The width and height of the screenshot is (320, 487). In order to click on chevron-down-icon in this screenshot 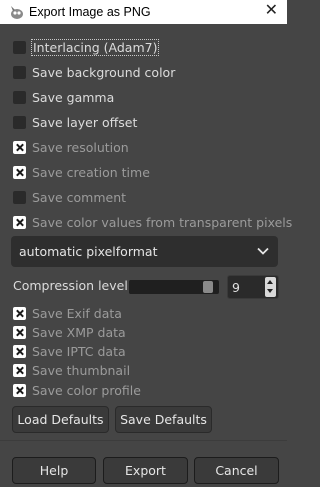, I will do `click(263, 251)`.